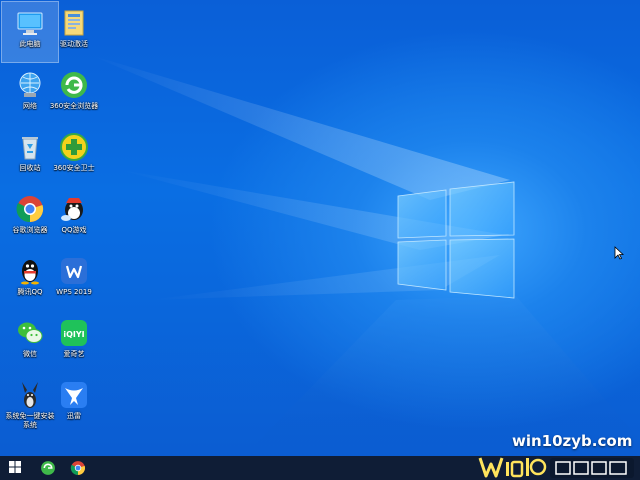 Image resolution: width=640 pixels, height=480 pixels. What do you see at coordinates (74, 168) in the screenshot?
I see `desktop-icon-label: 360安全卫士` at bounding box center [74, 168].